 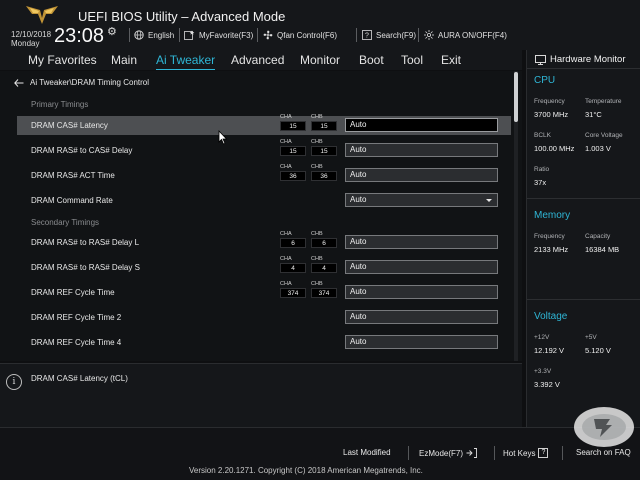 What do you see at coordinates (85, 267) in the screenshot?
I see `row-label: DRAM RAS# to RAS# Delay S` at bounding box center [85, 267].